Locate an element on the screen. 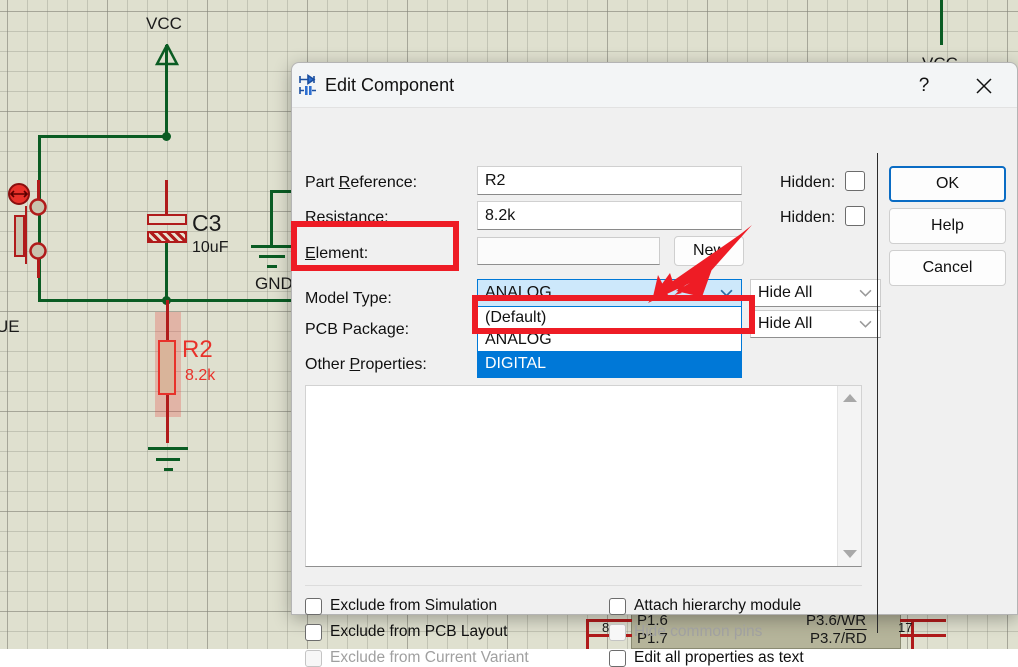  vcc-terminal-icon is located at coordinates (167, 55).